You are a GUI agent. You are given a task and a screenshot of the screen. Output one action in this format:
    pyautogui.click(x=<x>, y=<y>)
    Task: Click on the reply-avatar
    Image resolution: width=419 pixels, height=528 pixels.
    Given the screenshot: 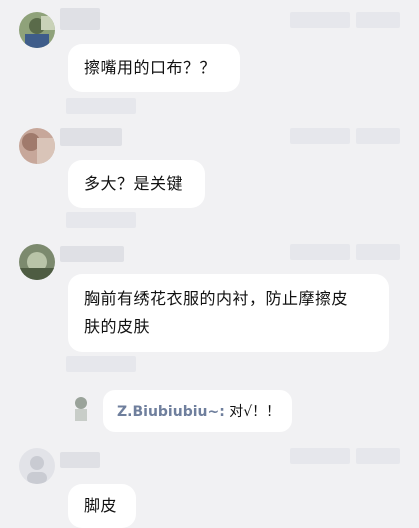 What is the action you would take?
    pyautogui.click(x=81, y=408)
    